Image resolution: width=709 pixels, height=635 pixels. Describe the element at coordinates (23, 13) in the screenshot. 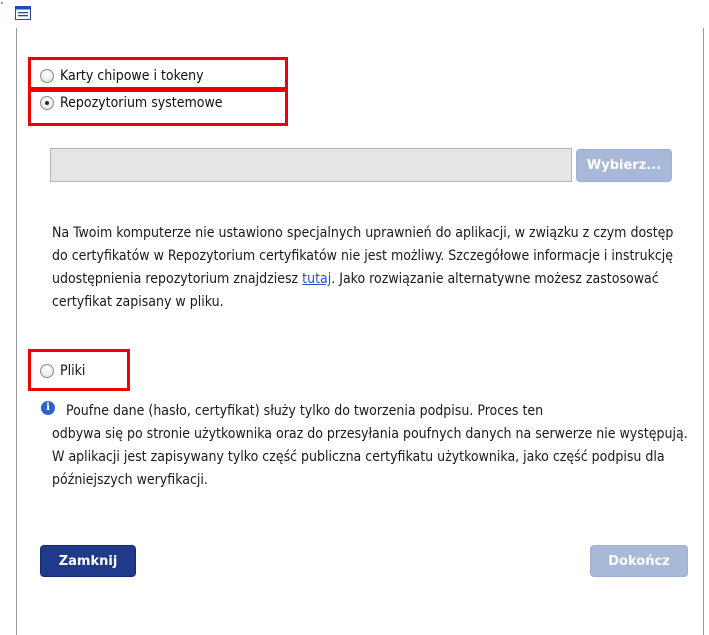

I see `form-icon` at that location.